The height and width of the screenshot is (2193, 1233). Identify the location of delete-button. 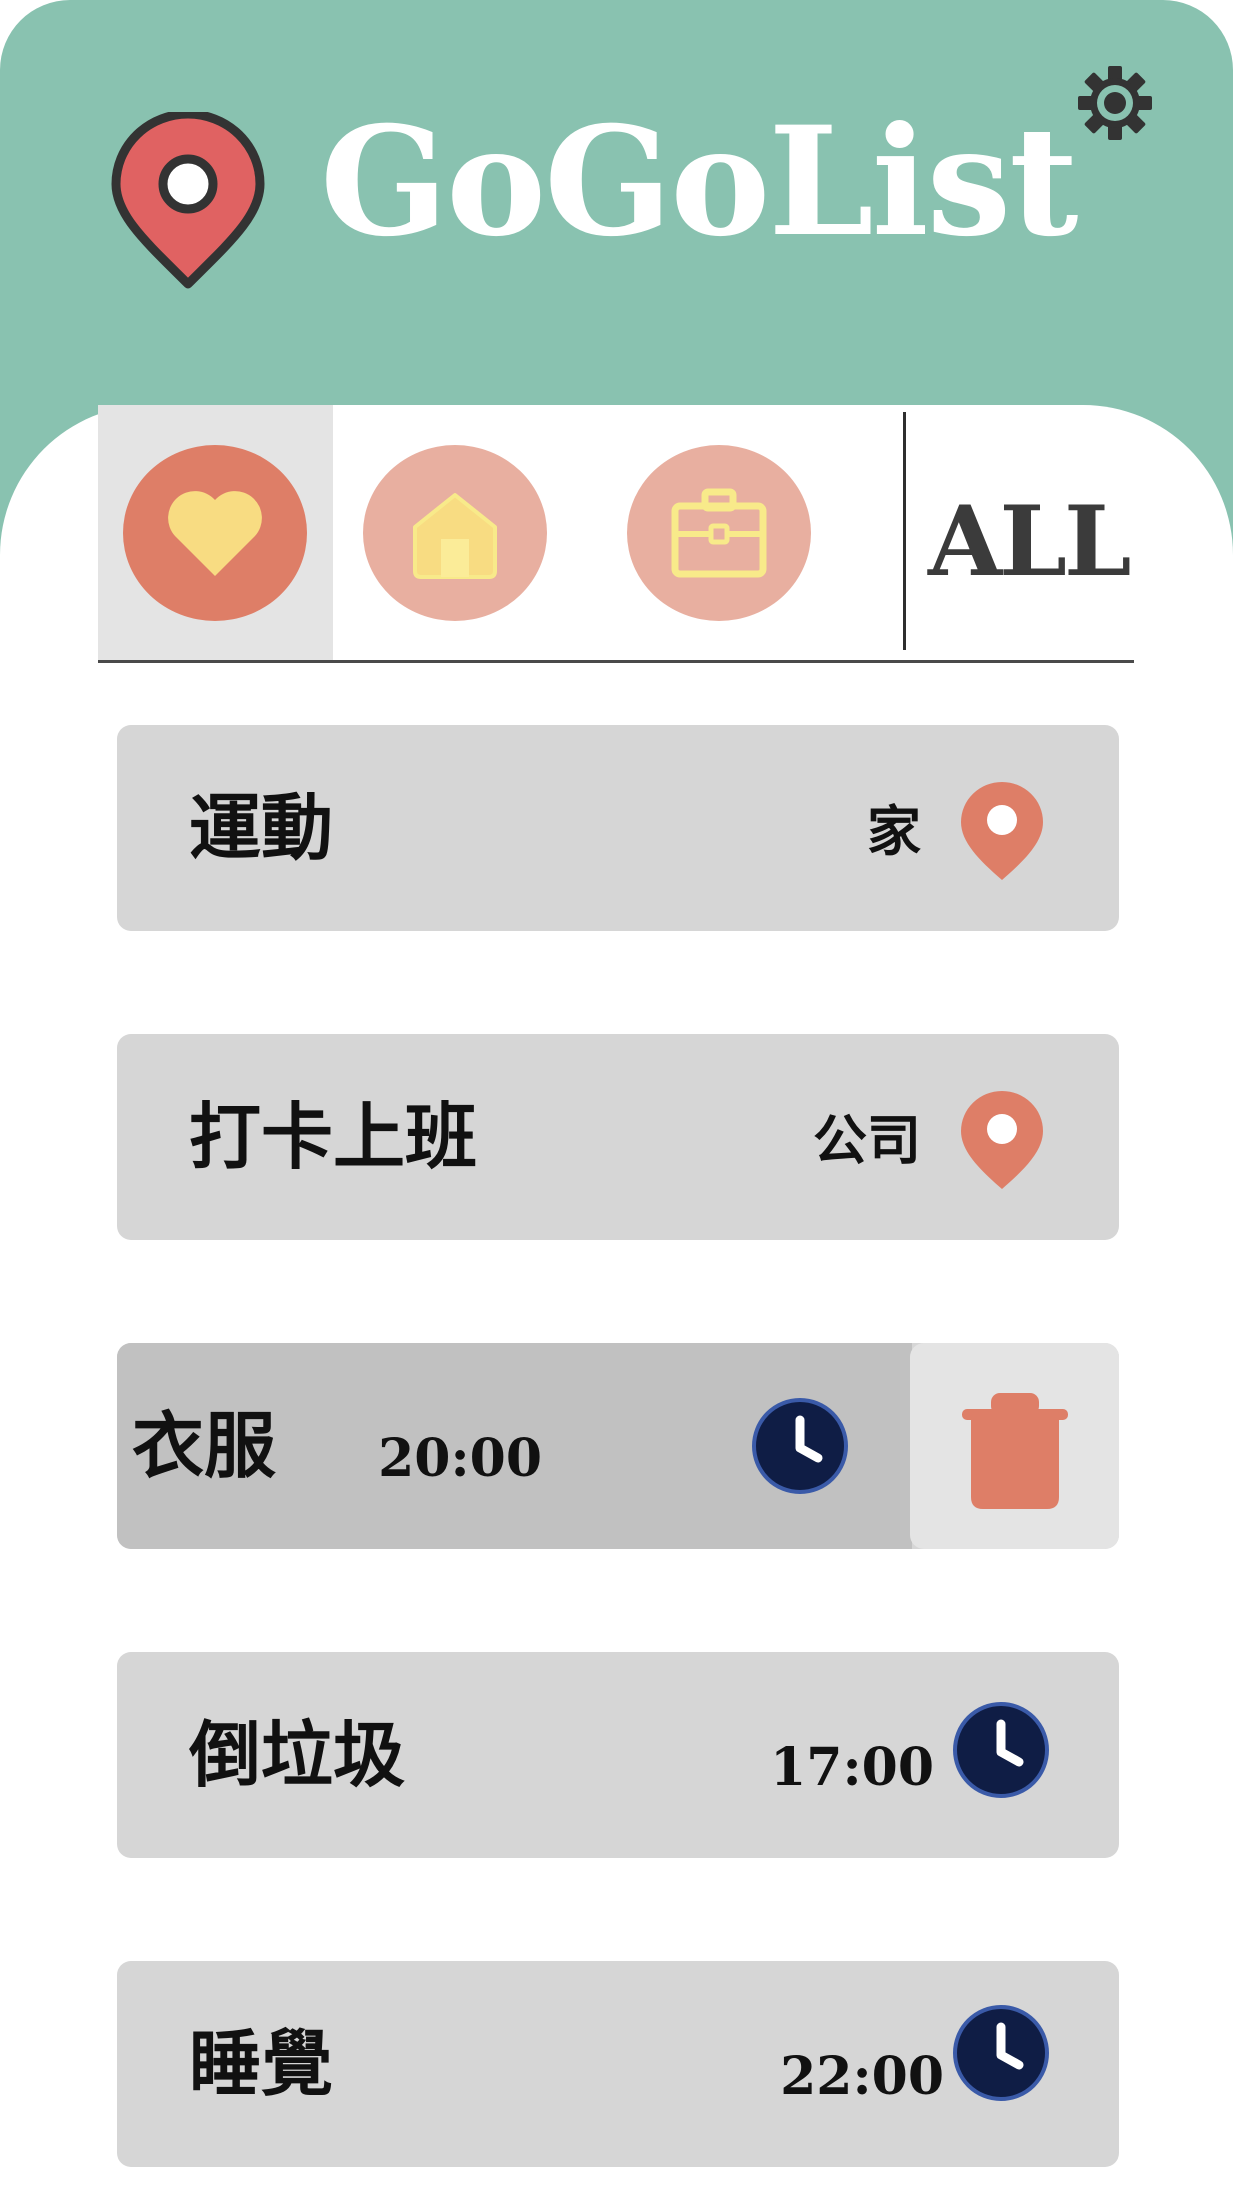
(1014, 1446).